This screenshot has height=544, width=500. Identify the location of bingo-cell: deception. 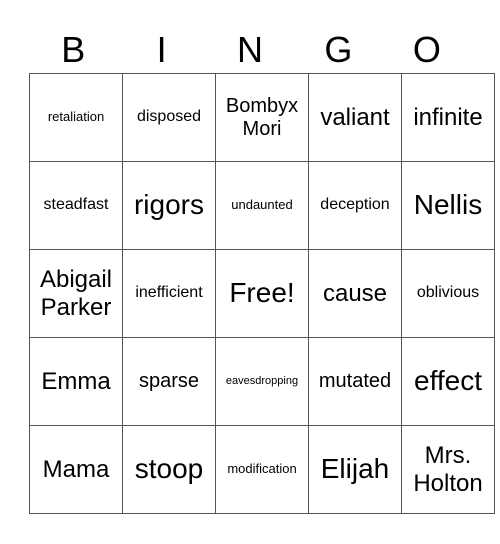
(355, 205).